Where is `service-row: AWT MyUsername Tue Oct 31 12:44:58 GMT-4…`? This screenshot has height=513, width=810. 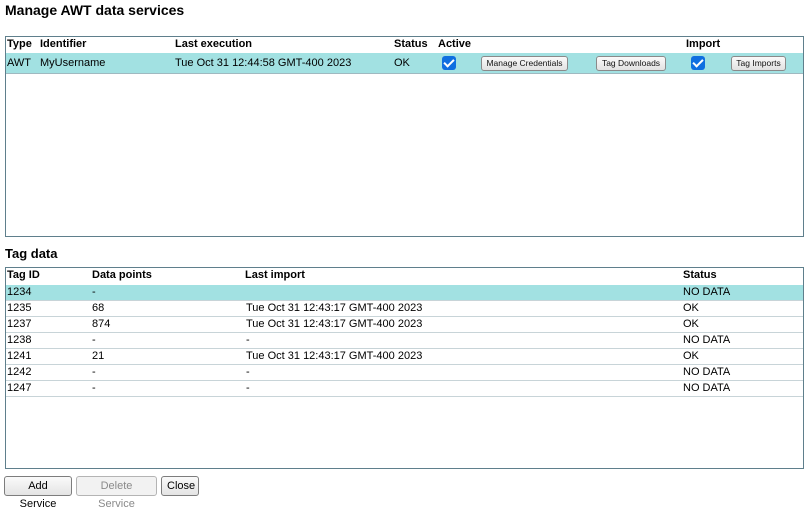
service-row: AWT MyUsername Tue Oct 31 12:44:58 GMT-4… is located at coordinates (404, 63).